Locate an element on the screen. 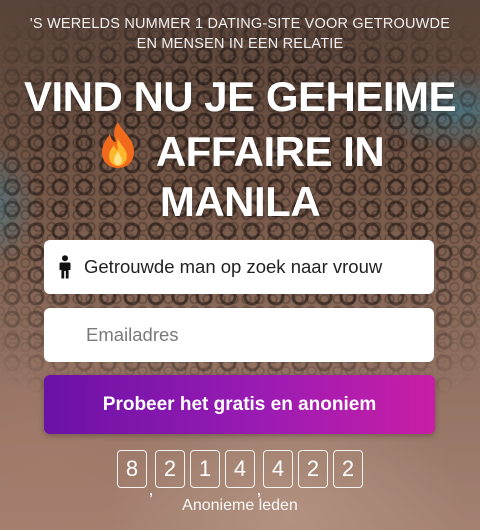 This screenshot has height=530, width=480. headline-line-2: AFFAIRE IN is located at coordinates (270, 151).